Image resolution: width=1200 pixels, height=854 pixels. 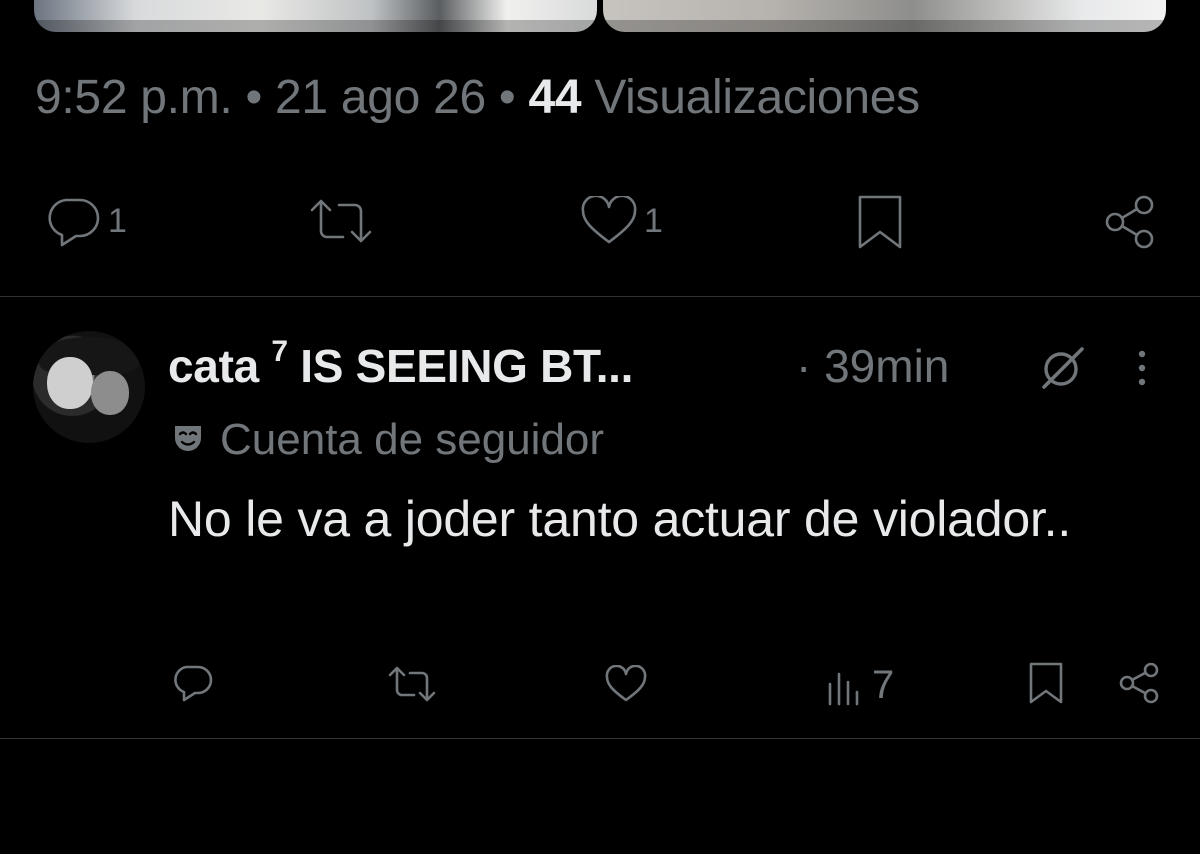 I want to click on like-button, so click(x=626, y=684).